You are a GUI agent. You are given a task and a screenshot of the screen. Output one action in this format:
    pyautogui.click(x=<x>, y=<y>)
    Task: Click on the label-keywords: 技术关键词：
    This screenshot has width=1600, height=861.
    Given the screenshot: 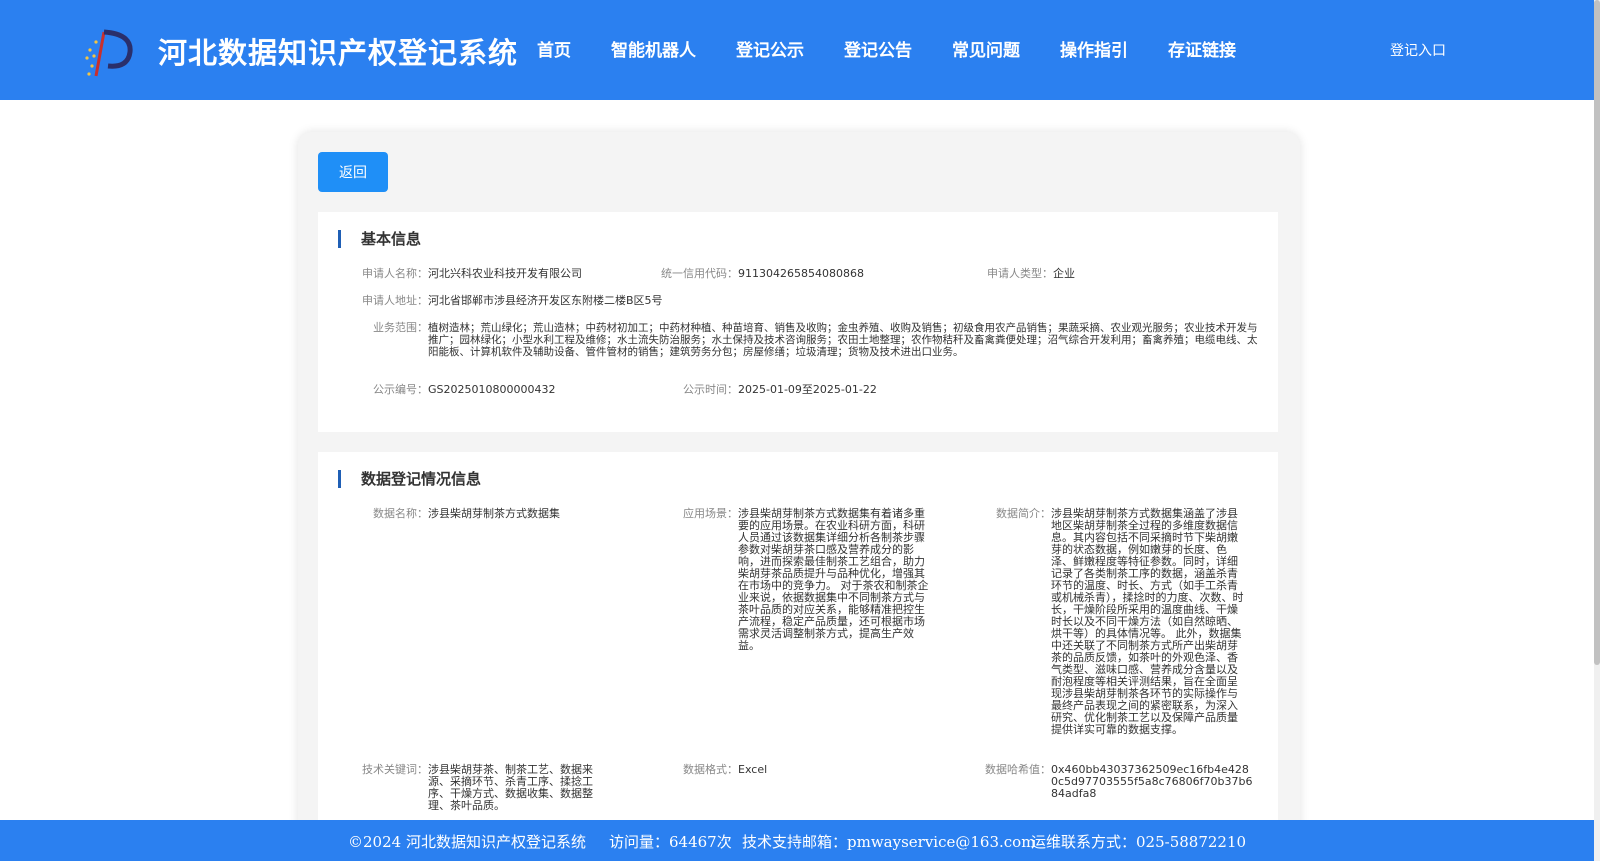 What is the action you would take?
    pyautogui.click(x=395, y=769)
    